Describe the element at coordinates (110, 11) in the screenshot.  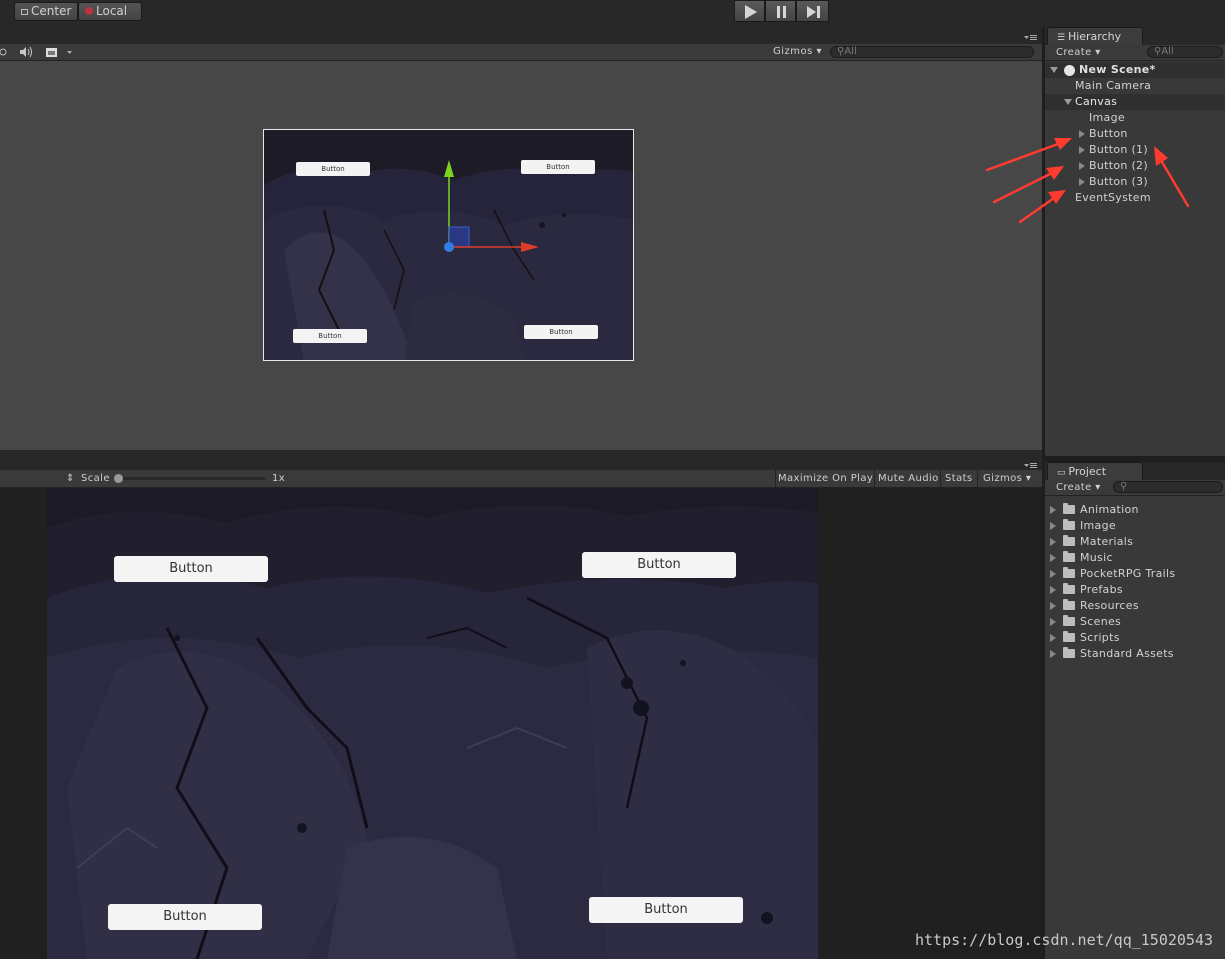
I see `pivot-local-button: Local` at that location.